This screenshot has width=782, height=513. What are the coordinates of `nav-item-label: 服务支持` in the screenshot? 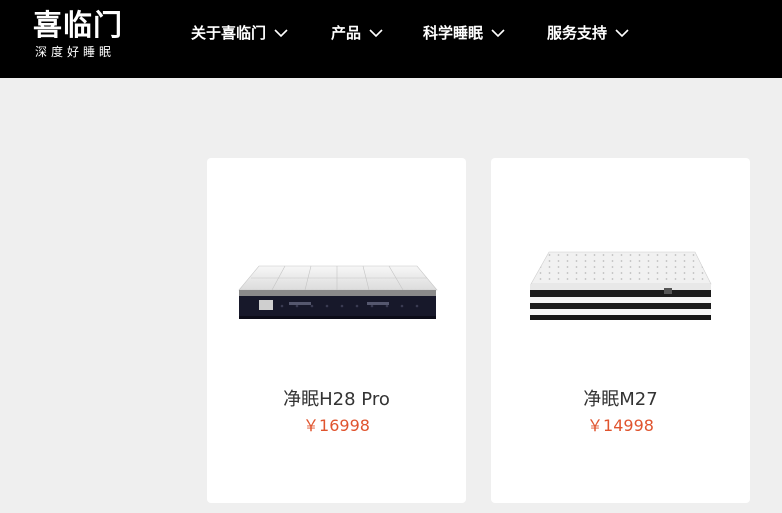 It's located at (577, 33).